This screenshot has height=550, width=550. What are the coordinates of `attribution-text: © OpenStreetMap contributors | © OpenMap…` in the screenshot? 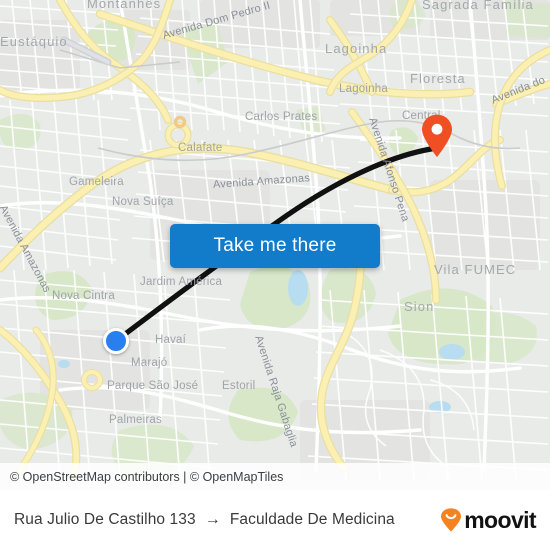 It's located at (146, 477).